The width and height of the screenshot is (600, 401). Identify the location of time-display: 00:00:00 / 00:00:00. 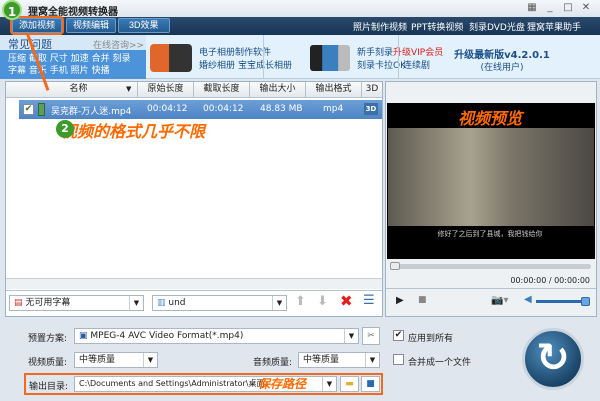
(550, 280).